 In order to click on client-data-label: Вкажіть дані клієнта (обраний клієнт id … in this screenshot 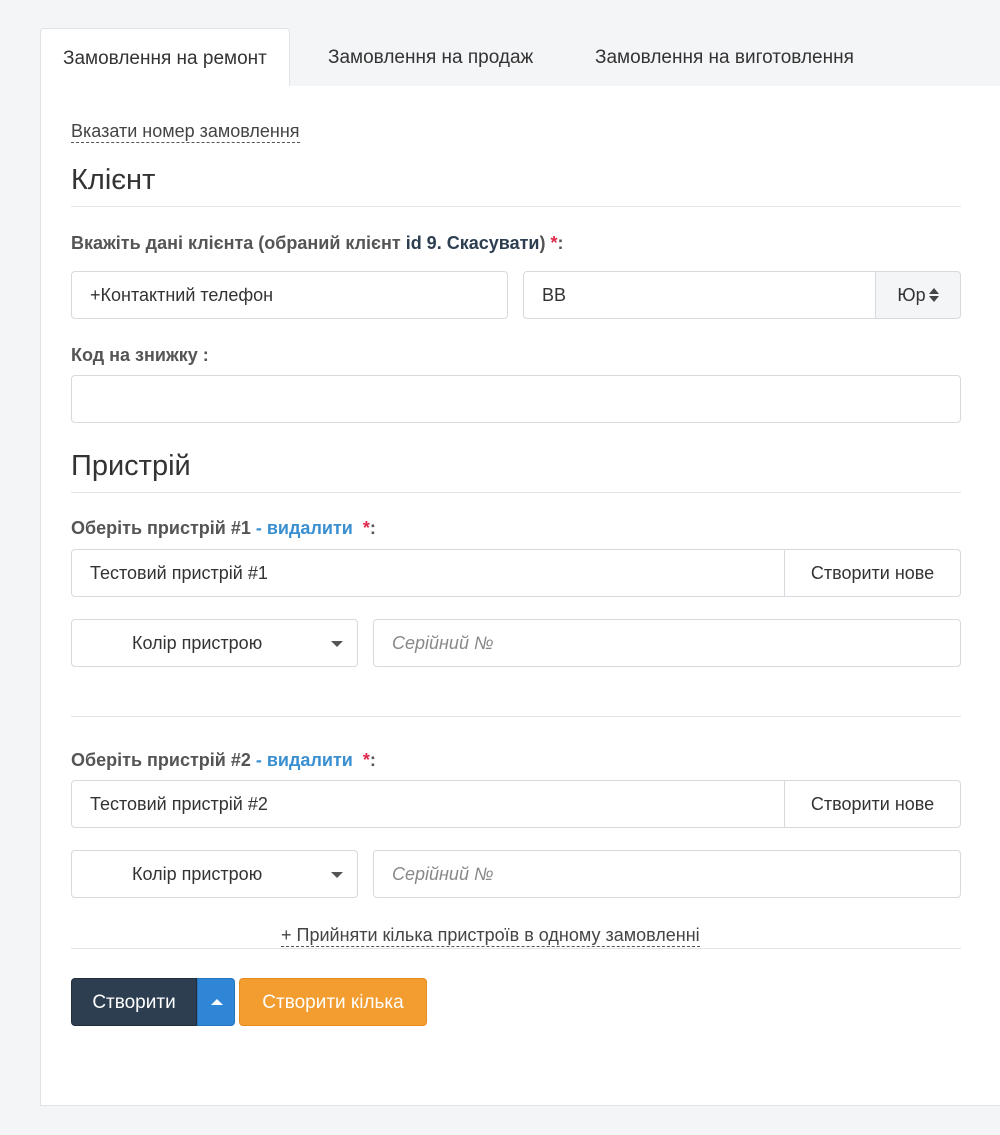, I will do `click(317, 243)`.